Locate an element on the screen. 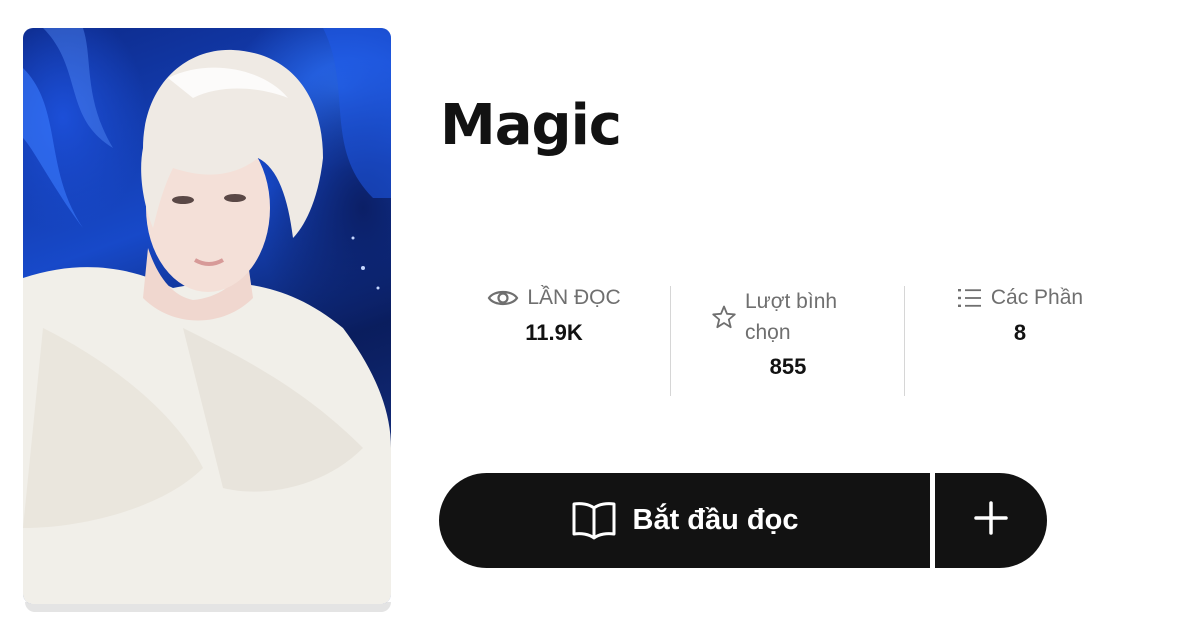  book-open-icon is located at coordinates (594, 521).